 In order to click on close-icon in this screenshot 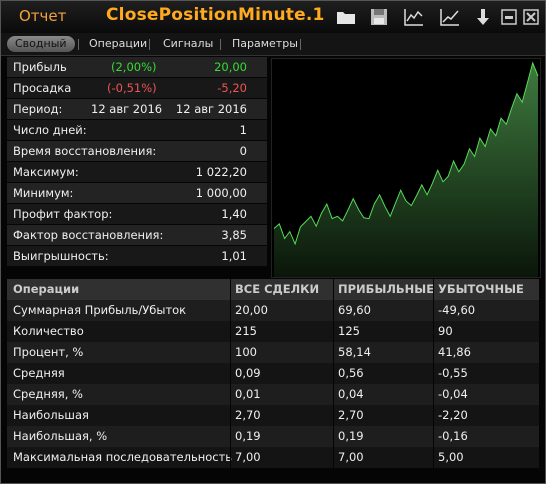, I will do `click(531, 17)`.